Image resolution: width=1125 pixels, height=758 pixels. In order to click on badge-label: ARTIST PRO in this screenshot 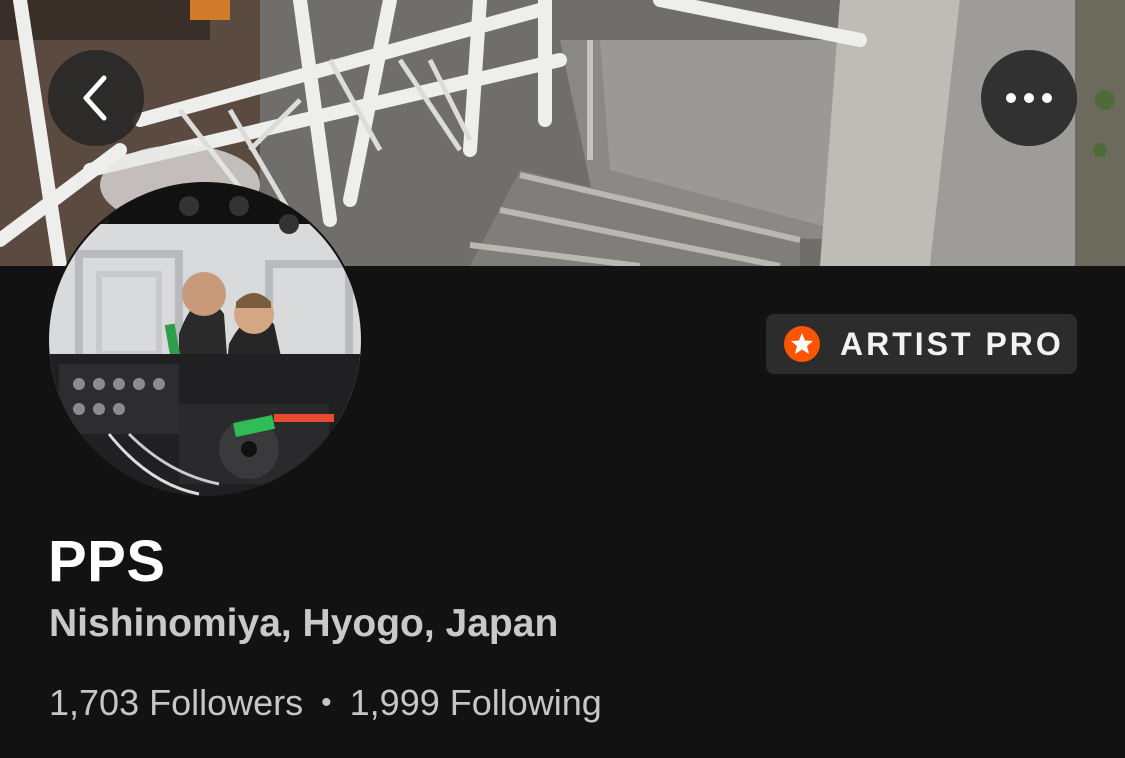, I will do `click(952, 343)`.